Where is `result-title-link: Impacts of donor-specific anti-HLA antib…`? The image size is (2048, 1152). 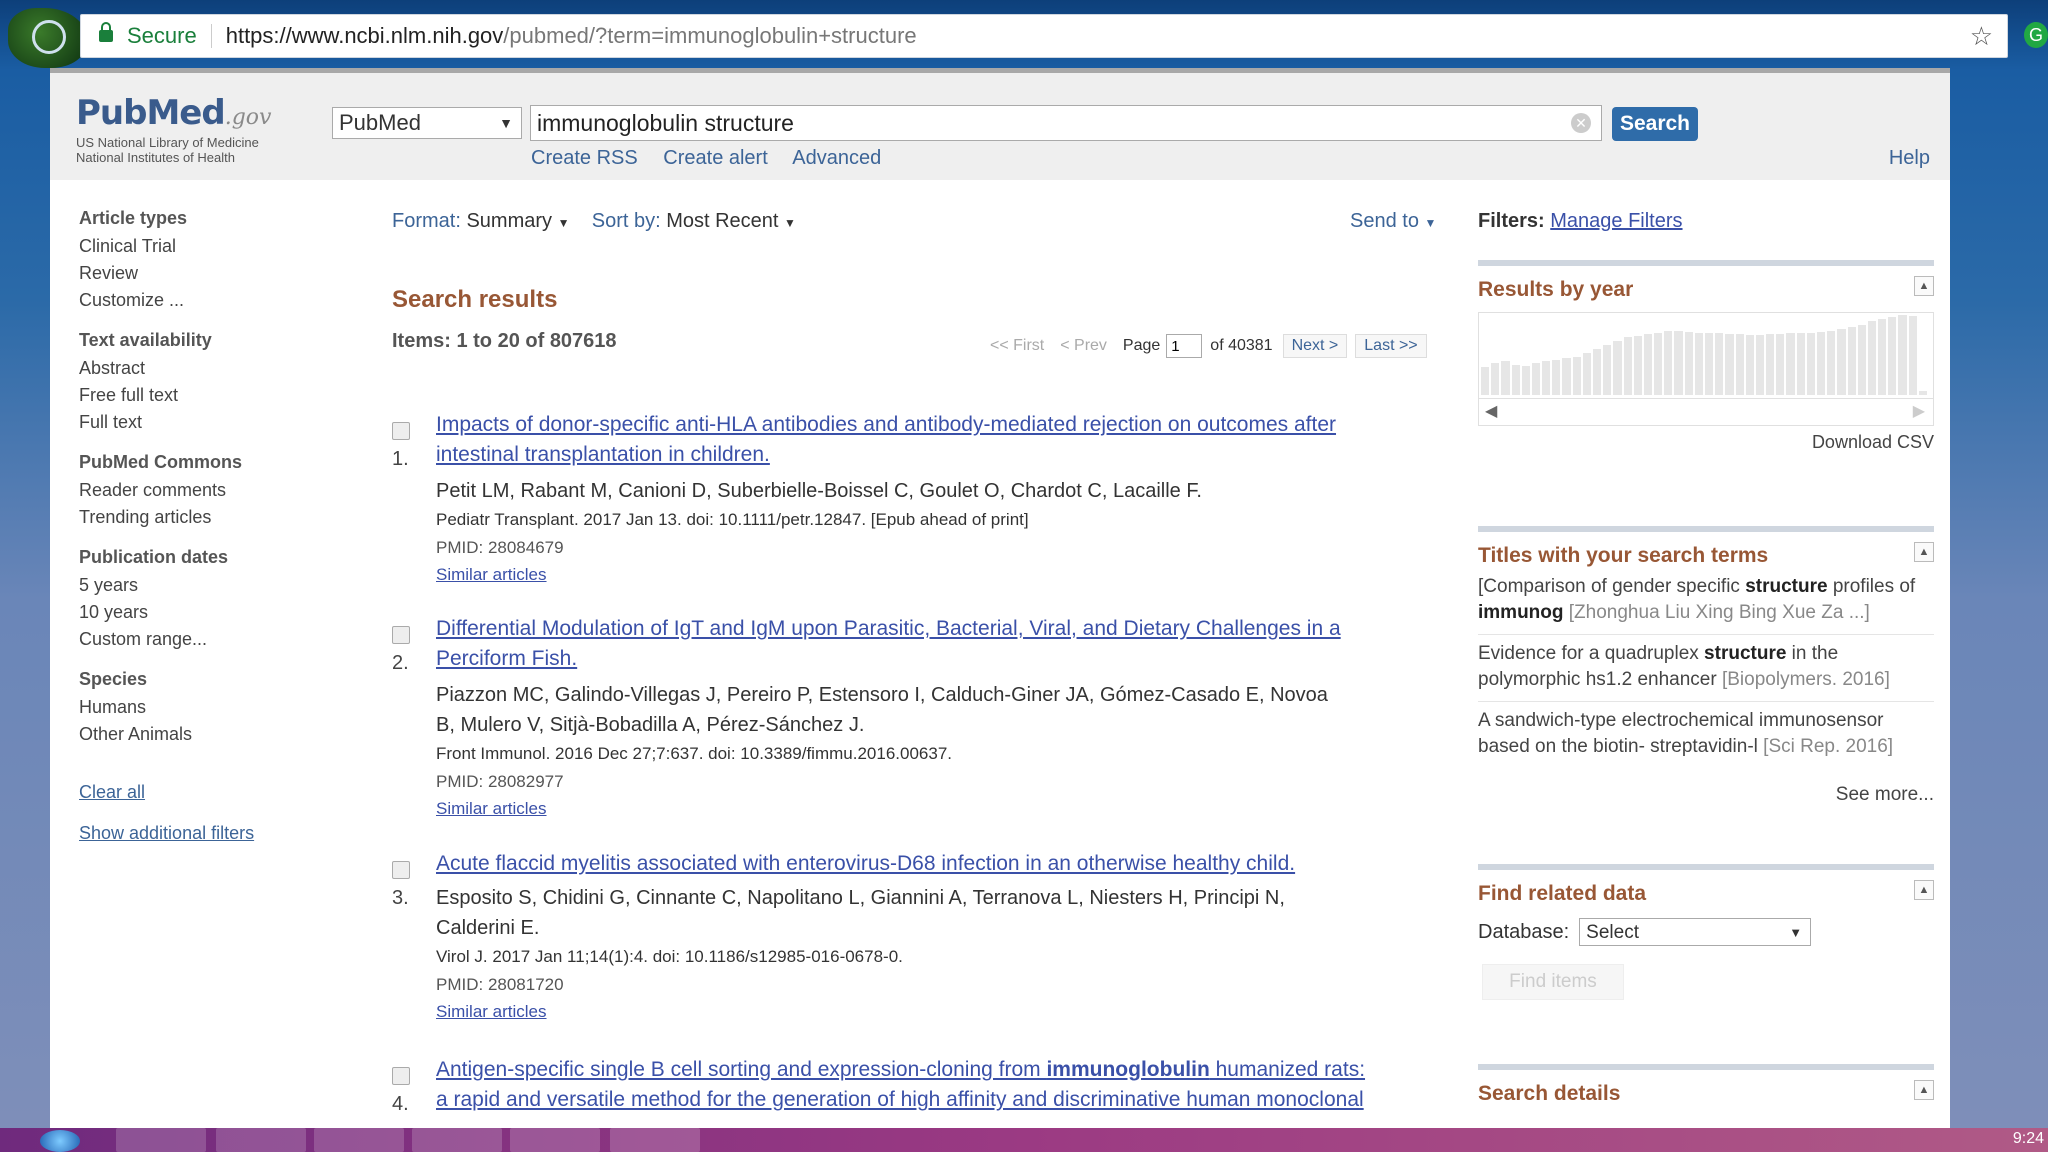
result-title-link: Impacts of donor-specific anti-HLA antib… is located at coordinates (951, 440).